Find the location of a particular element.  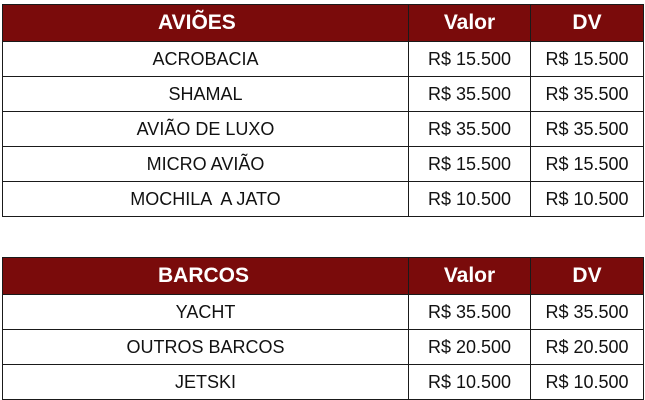

table-row: MICRO AVIÃO R$ 15.500 R$ 15.500 is located at coordinates (323, 164).